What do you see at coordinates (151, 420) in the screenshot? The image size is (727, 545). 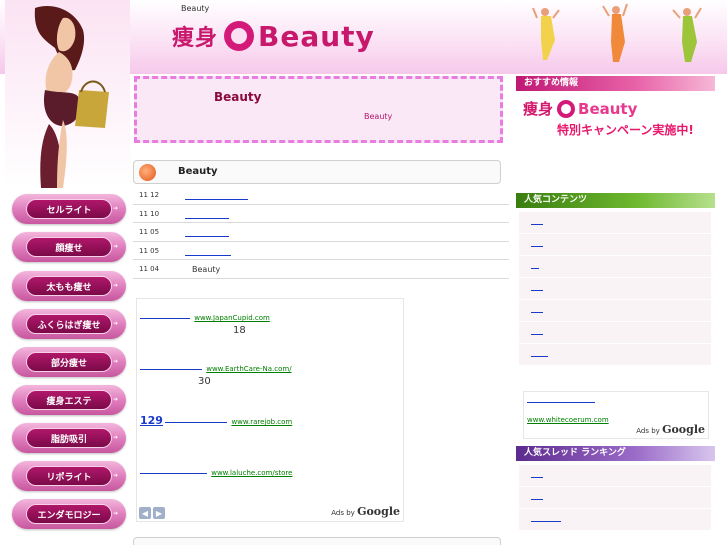 I see `ad-title-link: 129` at bounding box center [151, 420].